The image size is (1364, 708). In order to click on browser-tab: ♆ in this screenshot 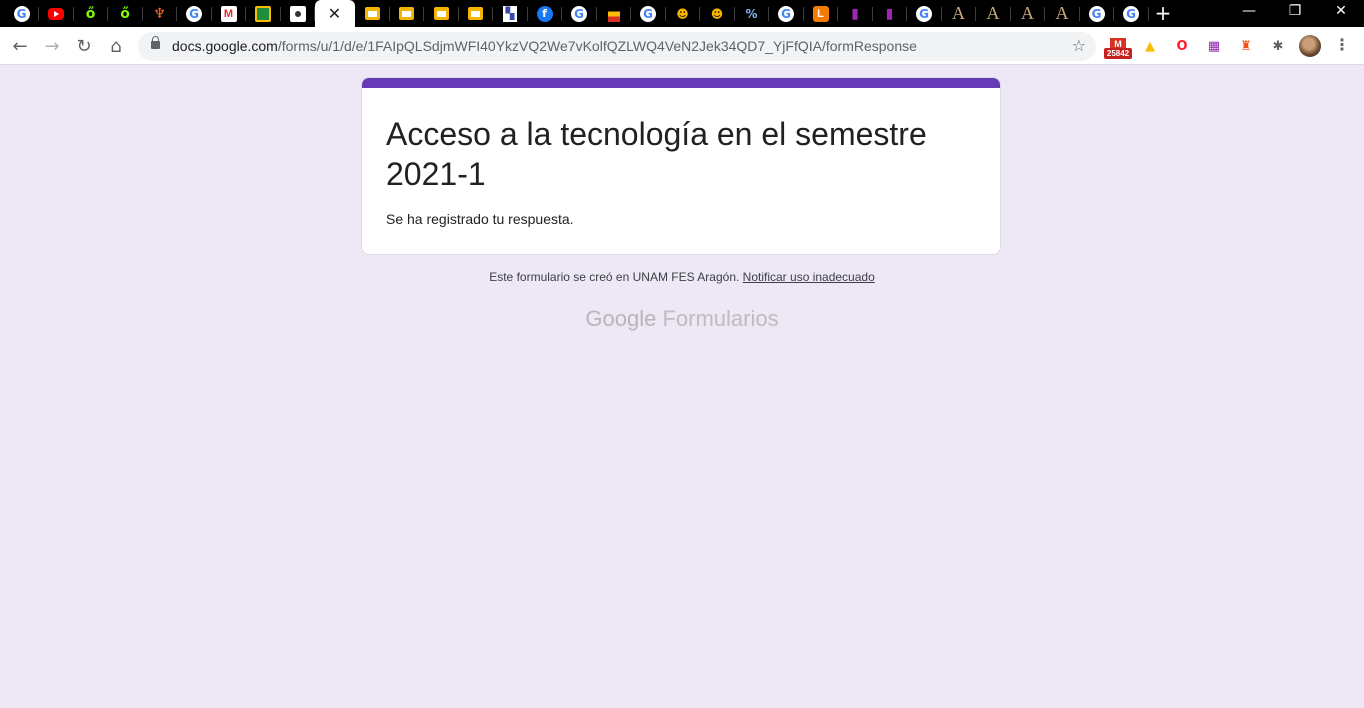, I will do `click(159, 13)`.